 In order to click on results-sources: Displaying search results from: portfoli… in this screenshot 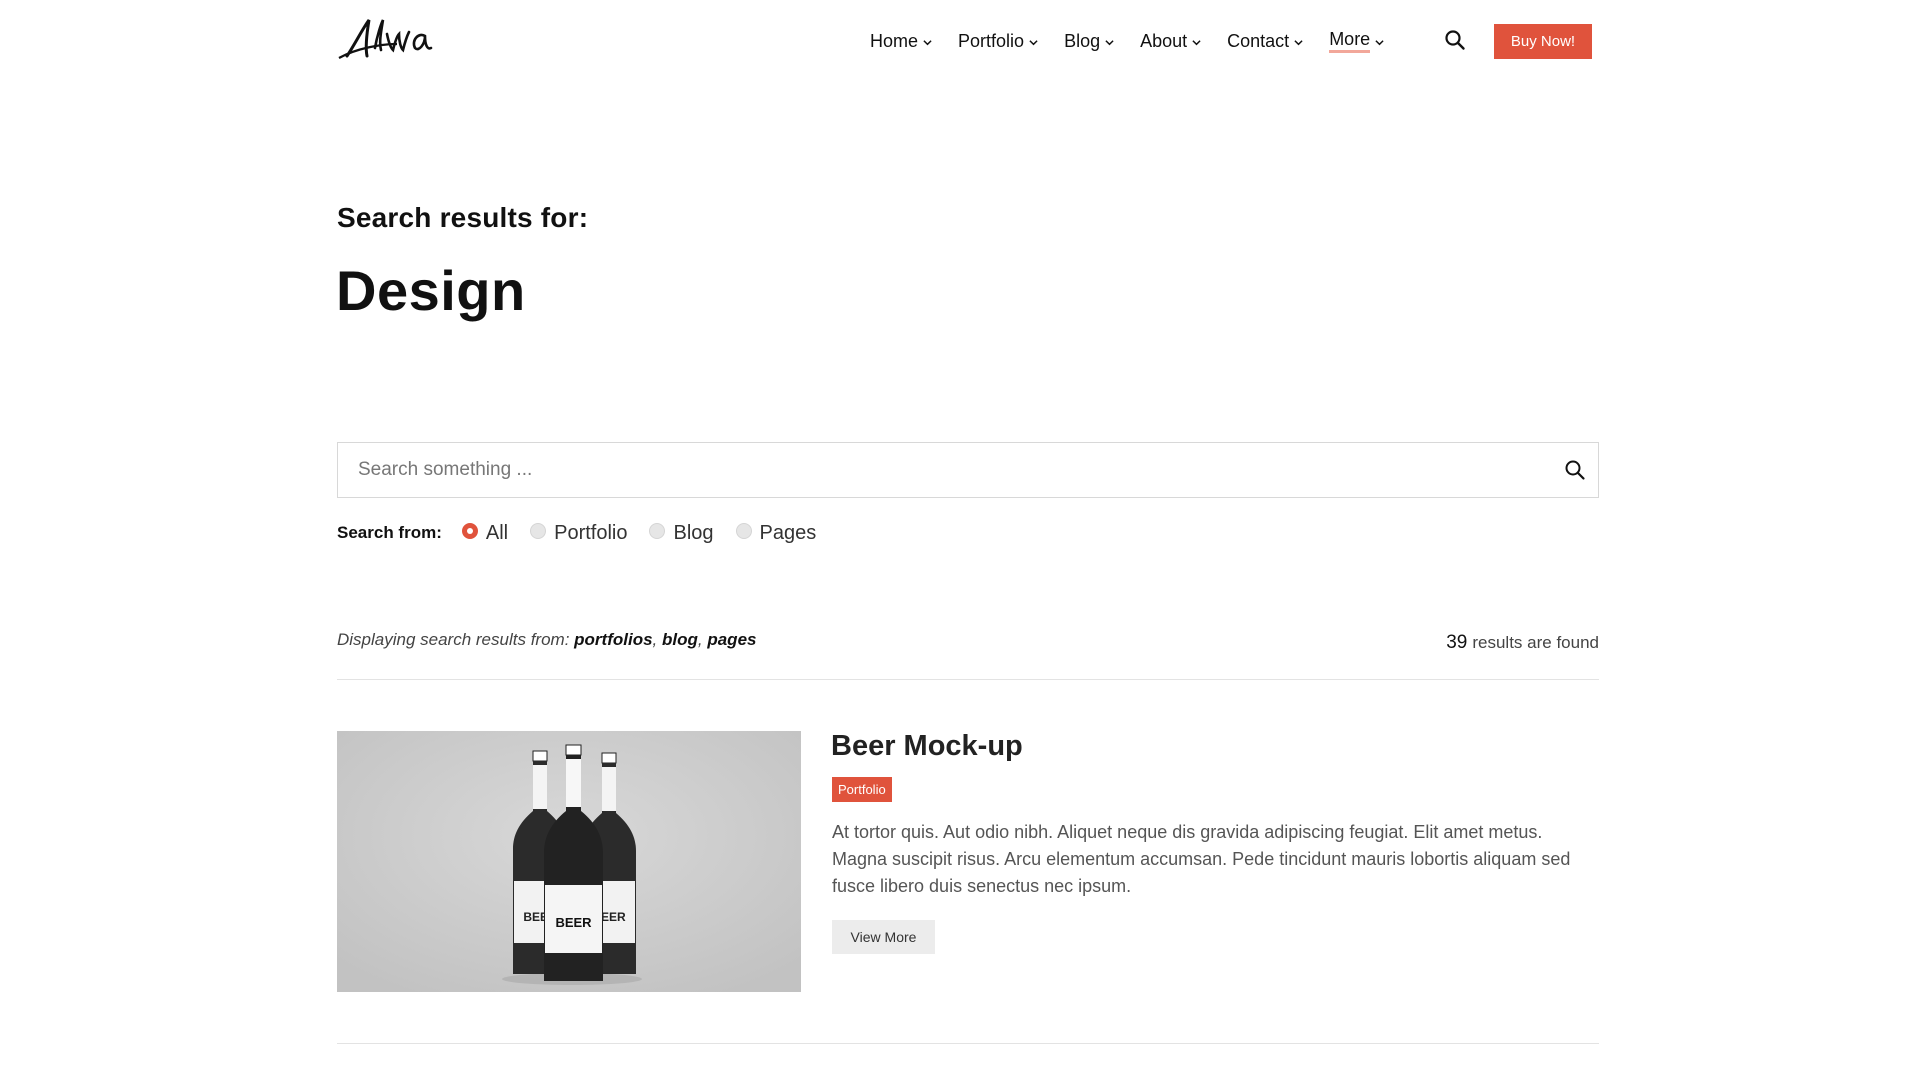, I will do `click(547, 639)`.